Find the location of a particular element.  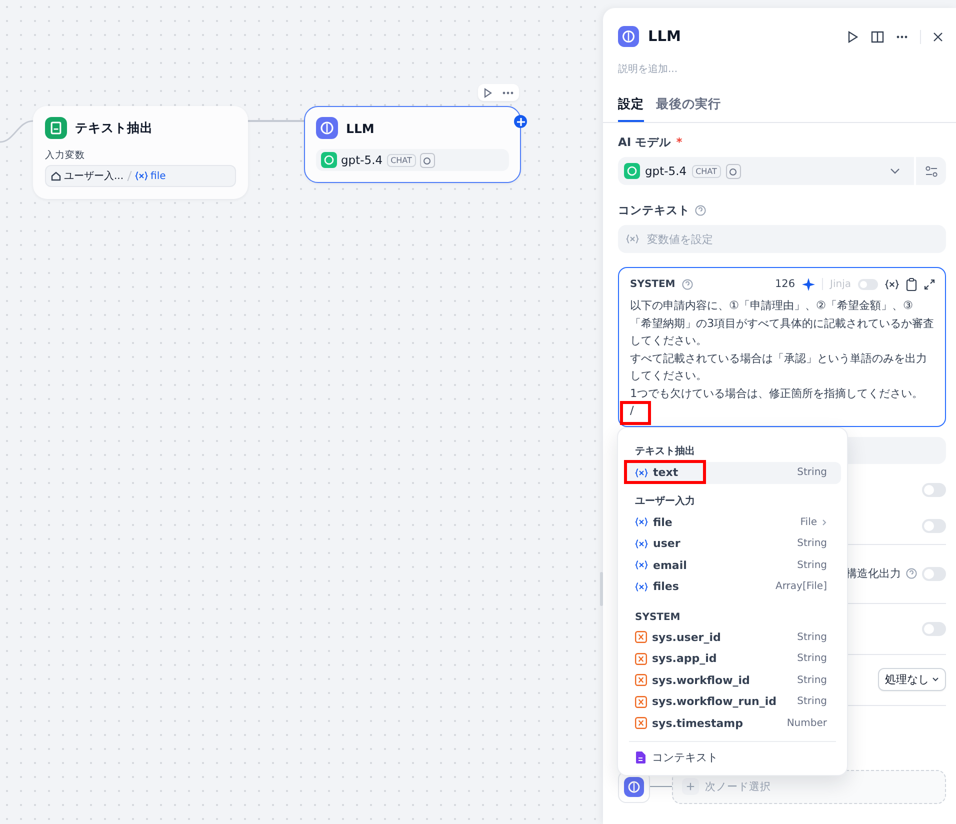

prompt-line: 1つでも欠けている場合は、修正箇所を指摘してください。 is located at coordinates (777, 394).